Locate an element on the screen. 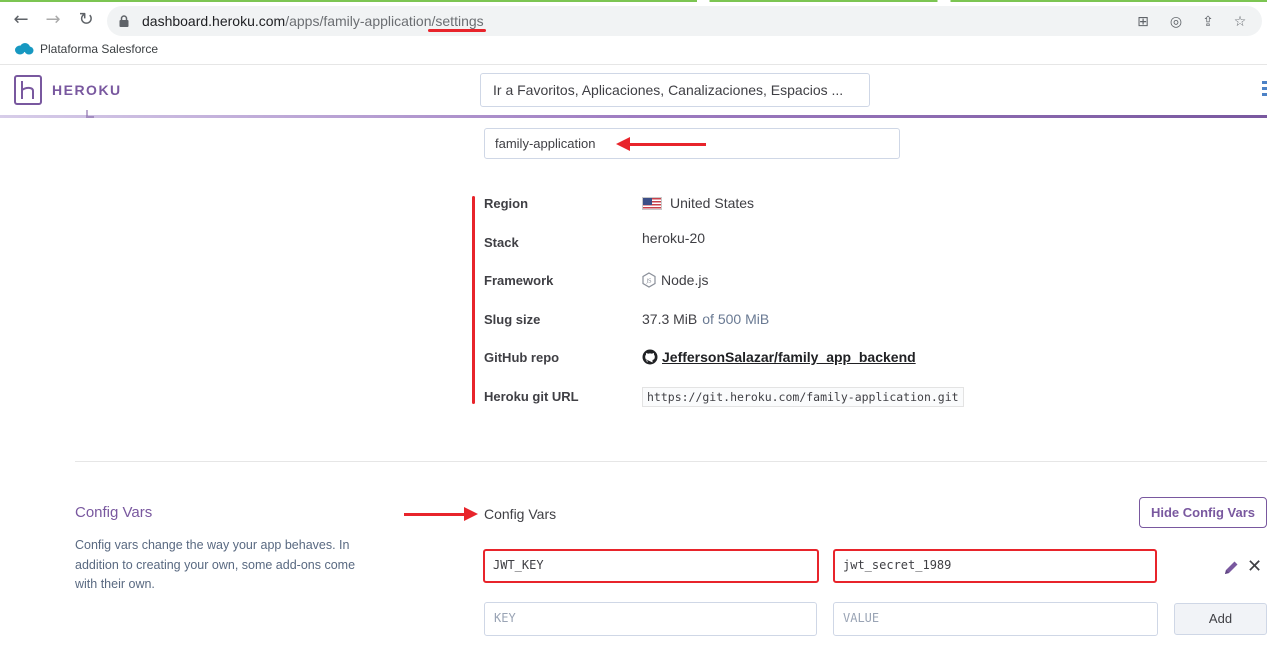  config-var-value-field: jwt_secret_1989 is located at coordinates (995, 566).